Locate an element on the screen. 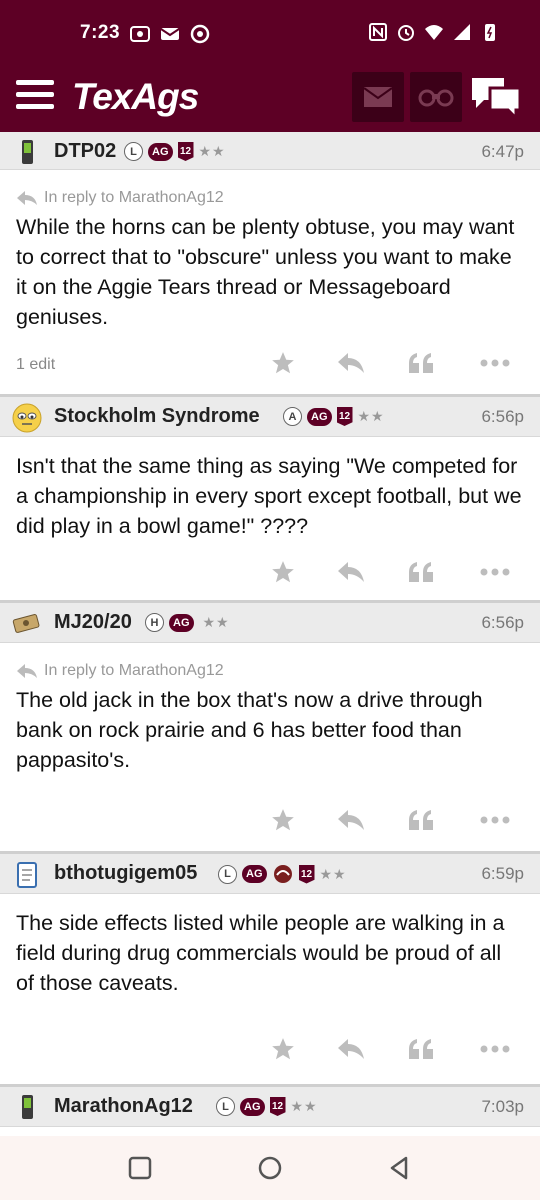 This screenshot has width=540, height=1200. post-header: MarathonAg12 L AG 12 ★★ 7:03p is located at coordinates (270, 1107).